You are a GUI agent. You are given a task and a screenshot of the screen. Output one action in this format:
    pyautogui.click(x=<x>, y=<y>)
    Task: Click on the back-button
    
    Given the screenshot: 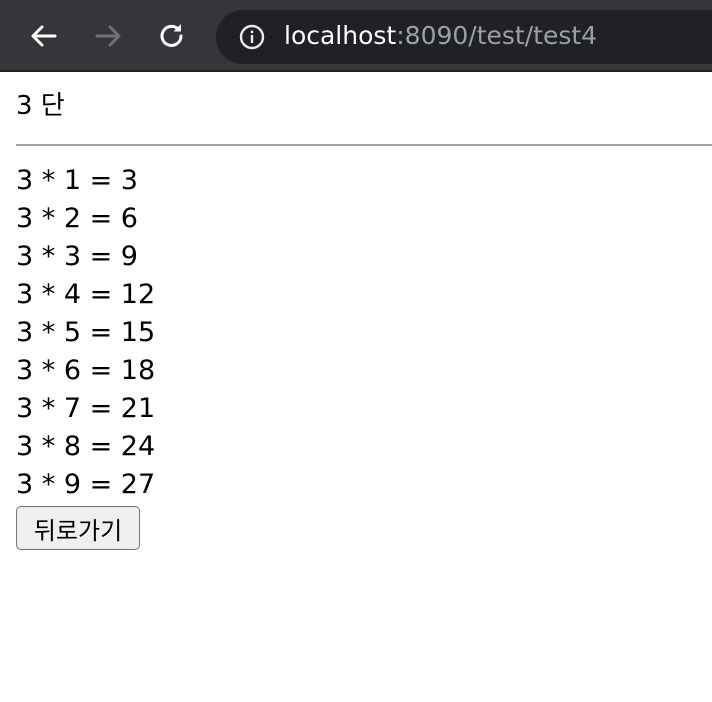 What is the action you would take?
    pyautogui.click(x=44, y=36)
    